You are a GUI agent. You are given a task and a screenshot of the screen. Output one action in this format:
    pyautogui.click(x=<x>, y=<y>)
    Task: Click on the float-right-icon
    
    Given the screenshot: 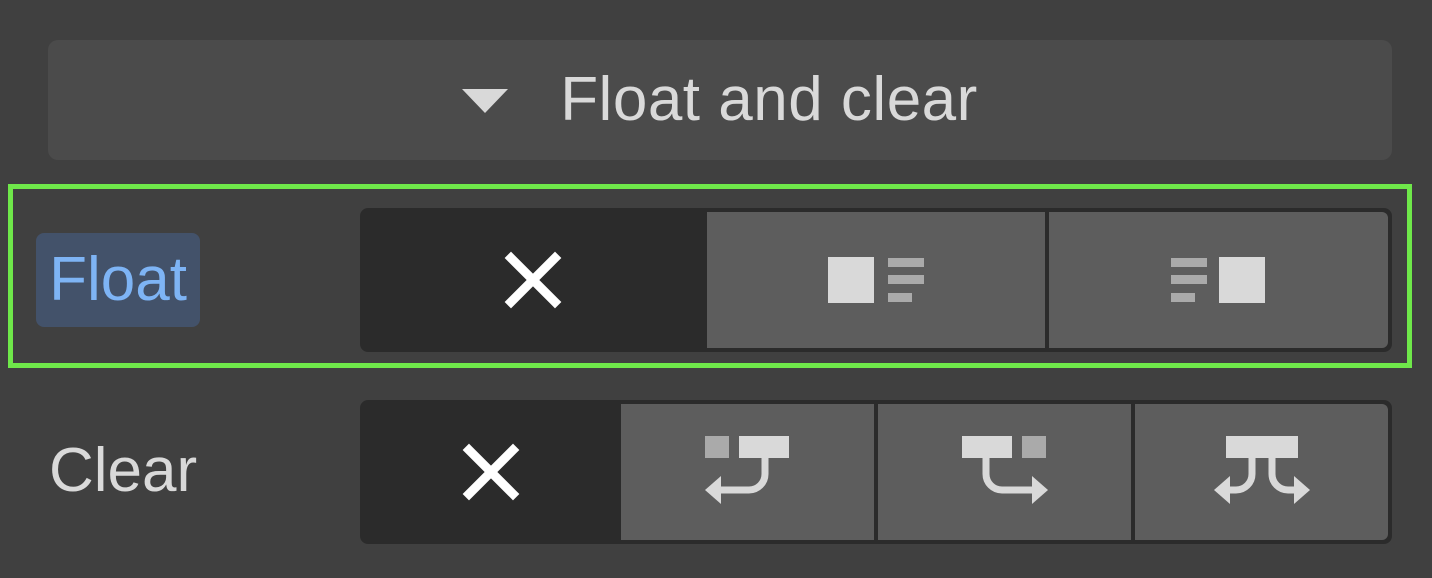 What is the action you would take?
    pyautogui.click(x=1219, y=280)
    